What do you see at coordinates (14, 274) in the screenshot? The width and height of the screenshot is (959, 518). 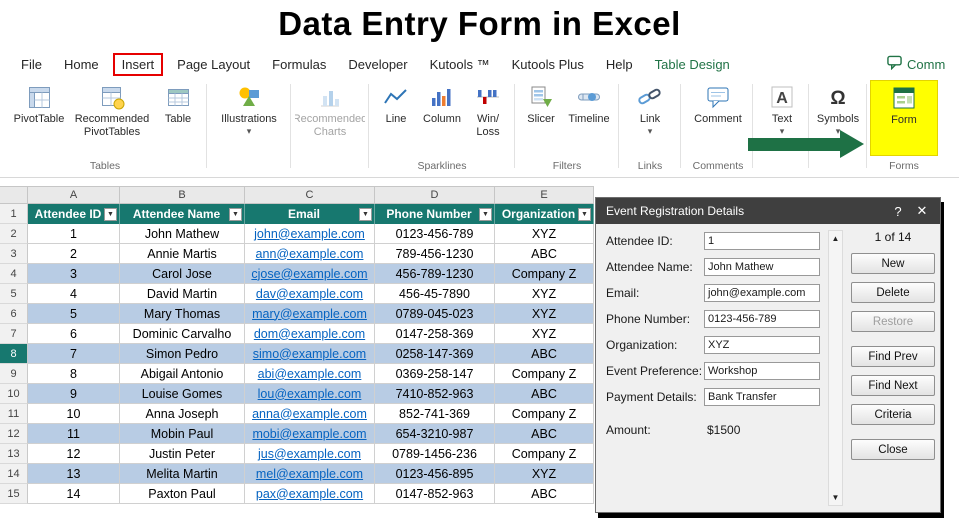 I see `row-number: 4` at bounding box center [14, 274].